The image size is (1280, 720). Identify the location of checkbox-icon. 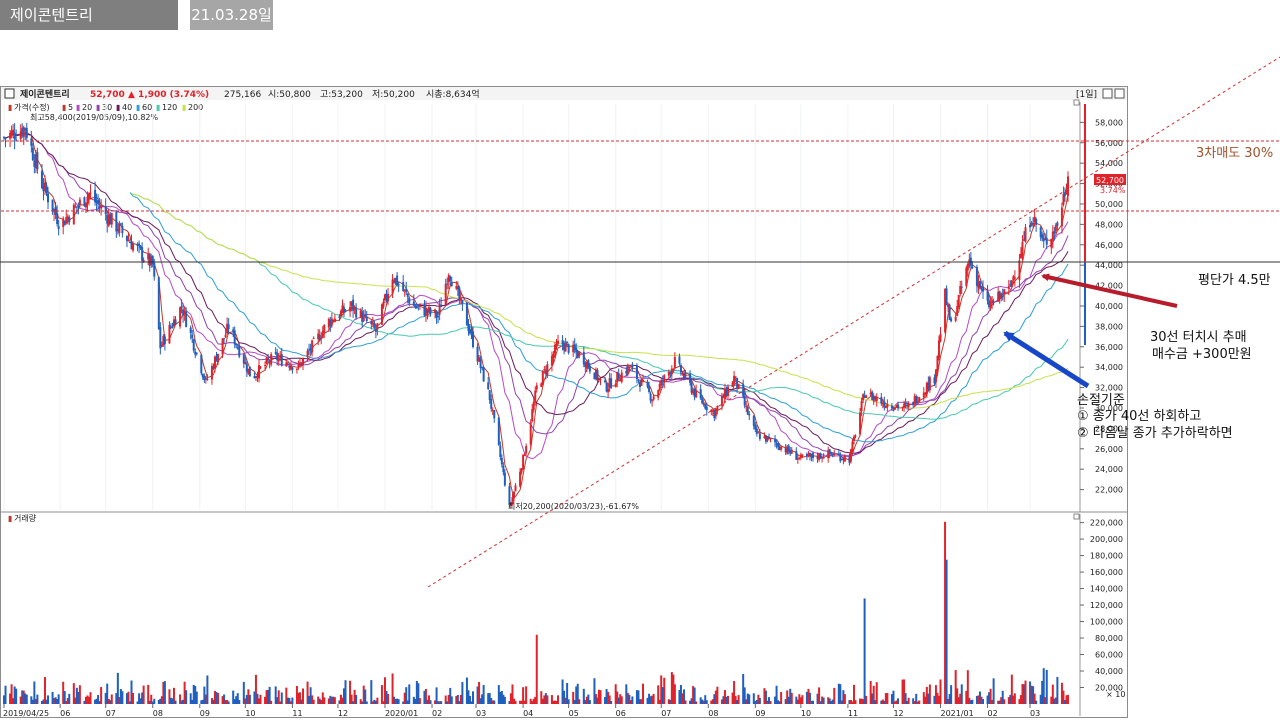
(9, 93).